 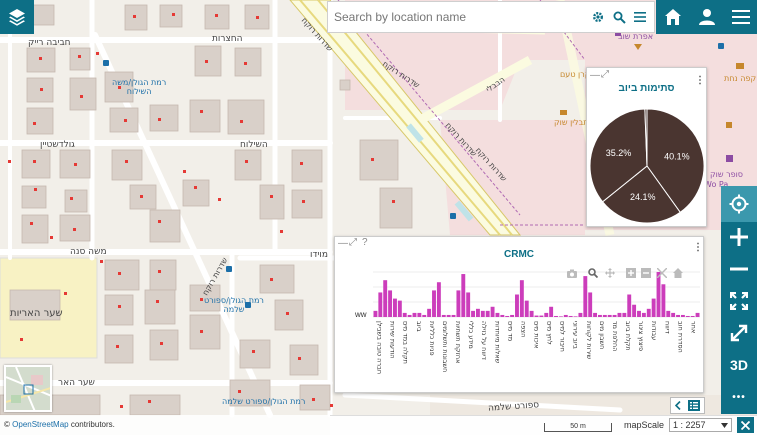 What do you see at coordinates (497, 342) in the screenshot?
I see `x-tick-label: שאלות מיוחדות` at bounding box center [497, 342].